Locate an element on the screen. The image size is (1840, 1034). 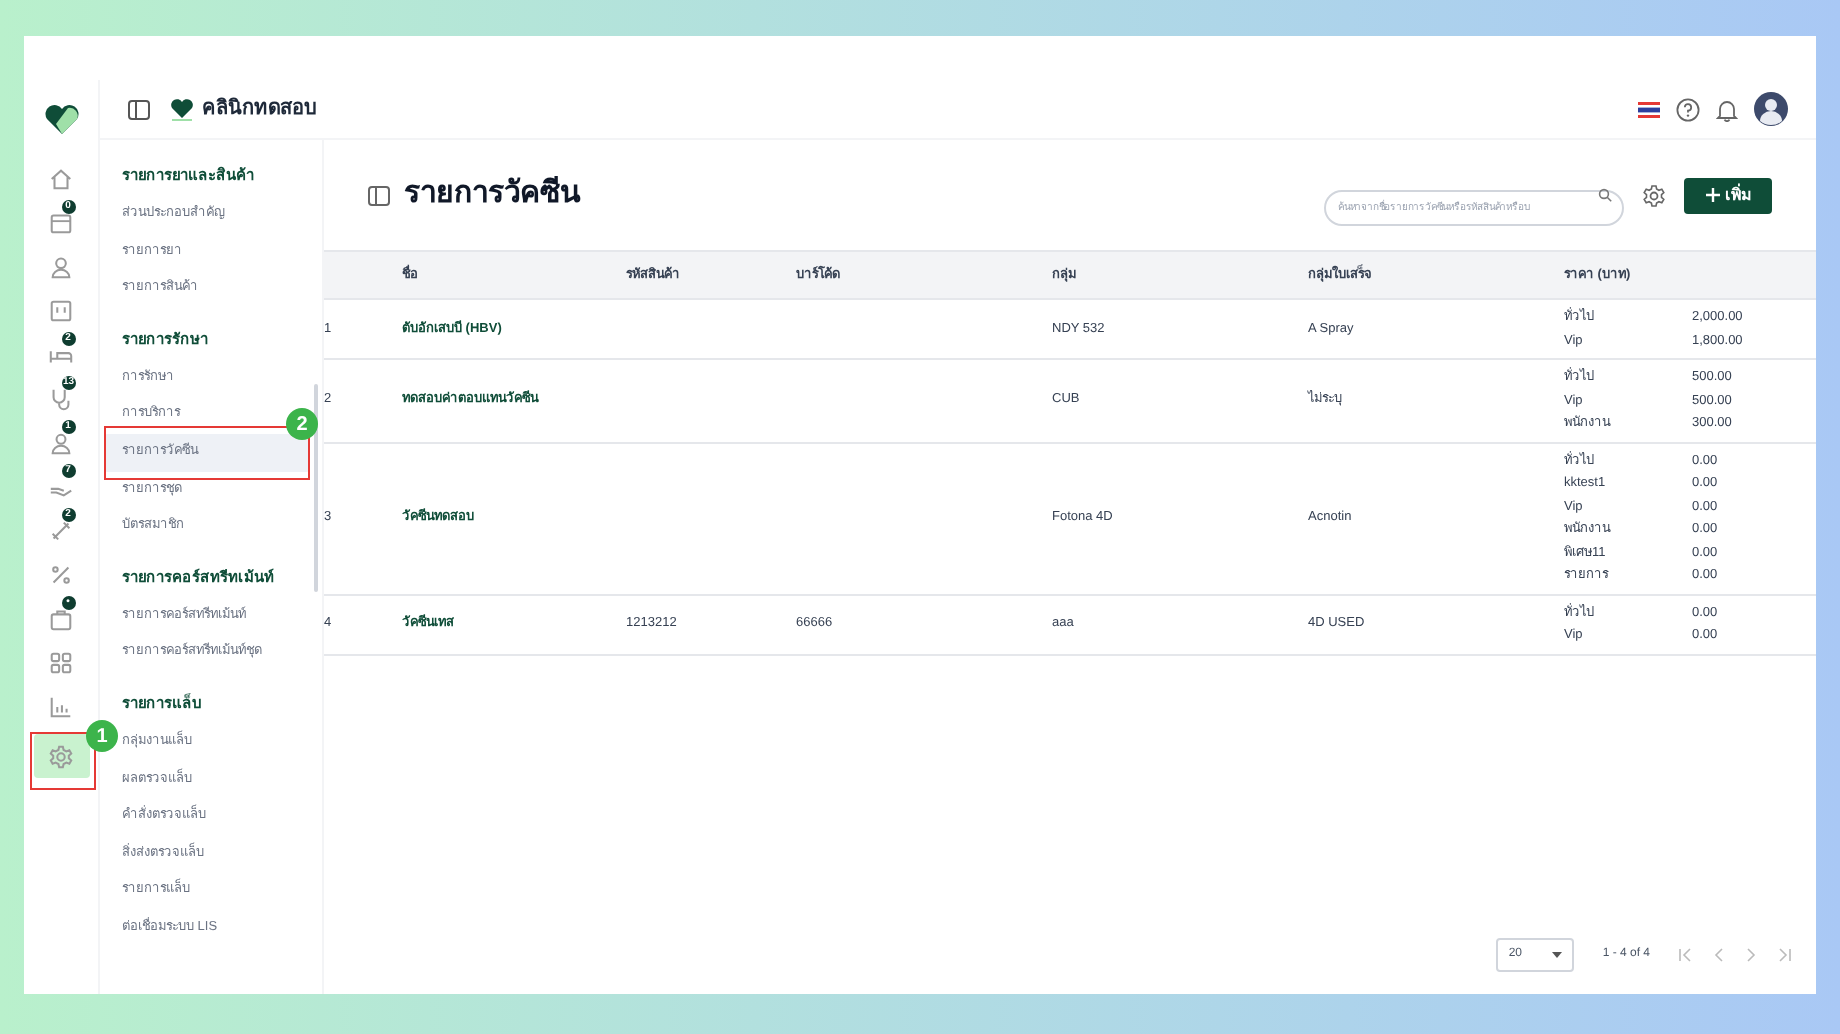
clinic-logo-icon is located at coordinates (182, 109).